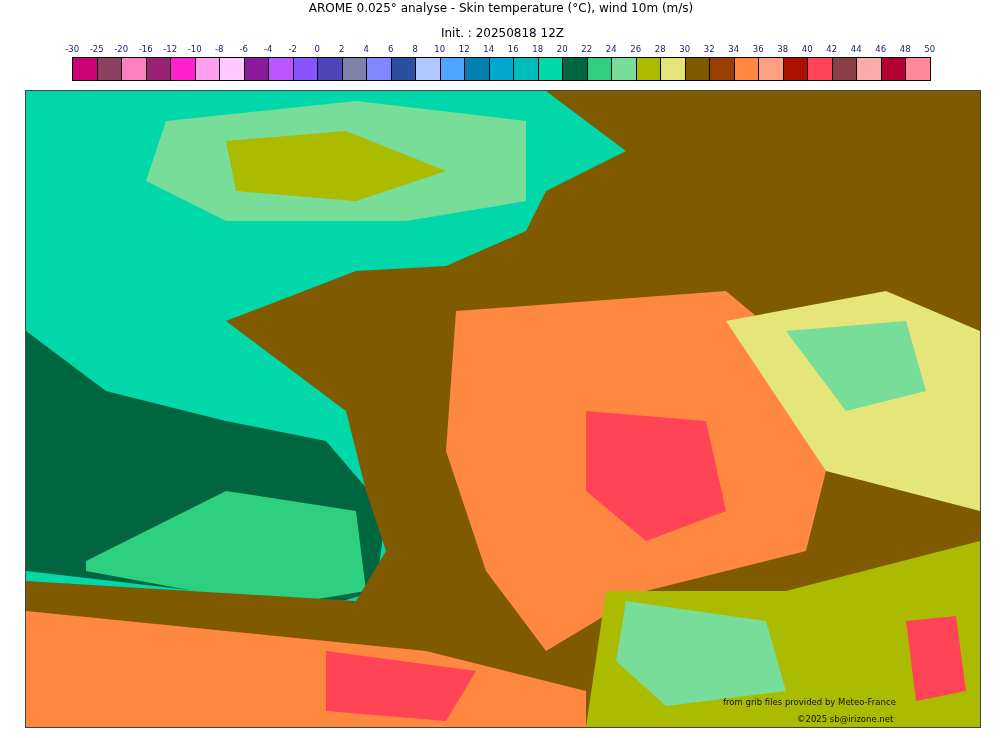  I want to click on colorbar-tick-label: 34, so click(734, 49).